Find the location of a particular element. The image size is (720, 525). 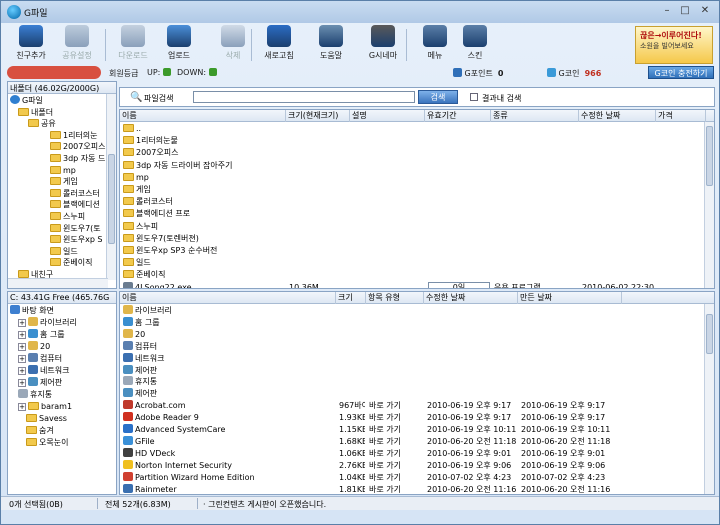

help-button: 도움말 is located at coordinates (331, 45).